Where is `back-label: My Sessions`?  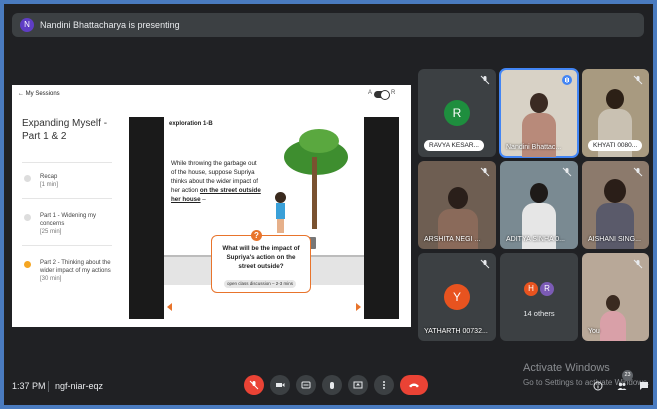
back-label: My Sessions is located at coordinates (42, 94).